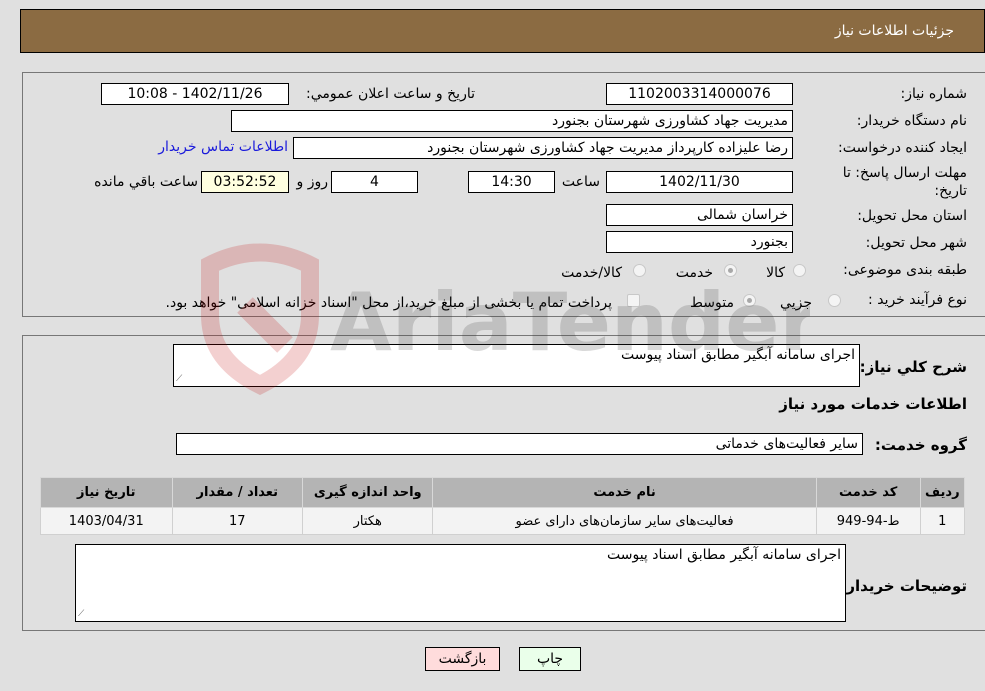  What do you see at coordinates (868, 492) in the screenshot?
I see `col-service-code: کد خدمت` at bounding box center [868, 492].